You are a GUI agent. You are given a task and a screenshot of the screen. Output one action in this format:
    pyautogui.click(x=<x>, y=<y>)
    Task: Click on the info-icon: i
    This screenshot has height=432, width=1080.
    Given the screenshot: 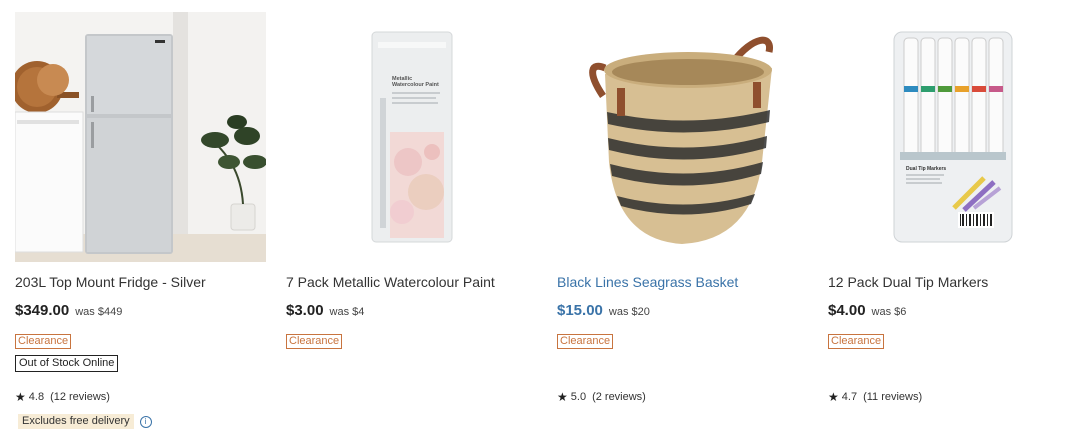 What is the action you would take?
    pyautogui.click(x=145, y=421)
    